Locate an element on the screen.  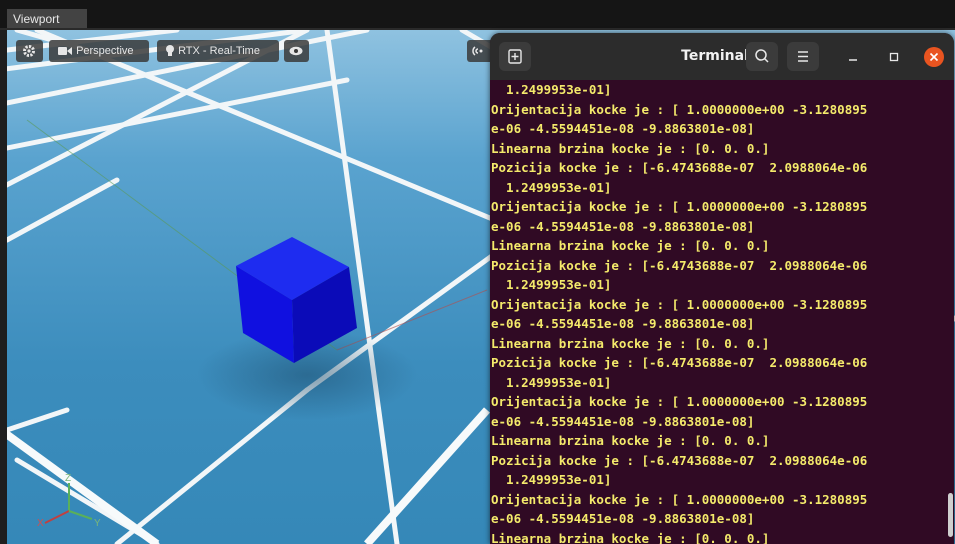
axis-label-x: X is located at coordinates (40, 523).